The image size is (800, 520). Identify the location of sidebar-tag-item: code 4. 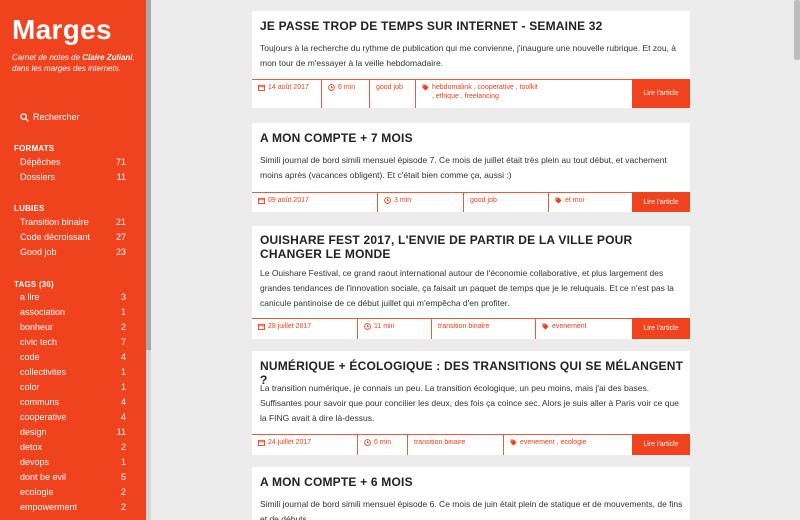
(73, 357).